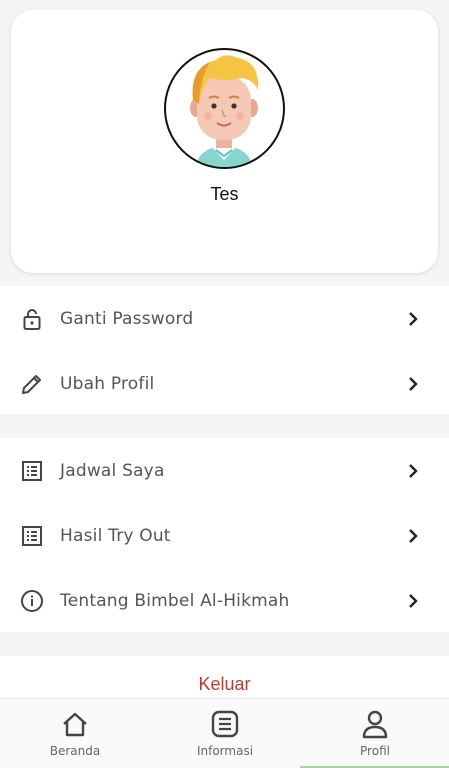 This screenshot has height=768, width=449. I want to click on user-avatar-illustration, so click(224, 111).